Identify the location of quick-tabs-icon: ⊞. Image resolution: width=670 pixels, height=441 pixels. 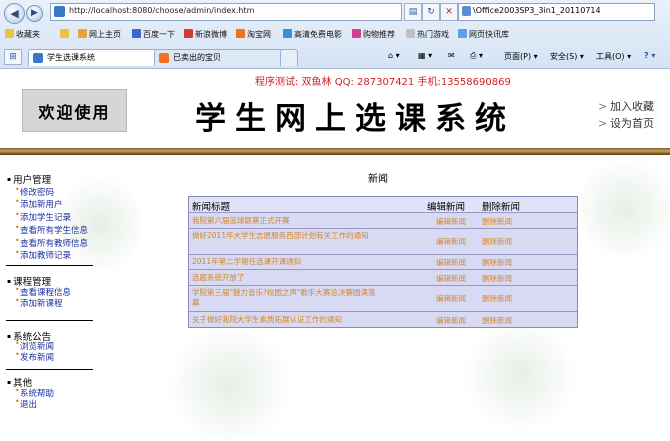
(13, 57).